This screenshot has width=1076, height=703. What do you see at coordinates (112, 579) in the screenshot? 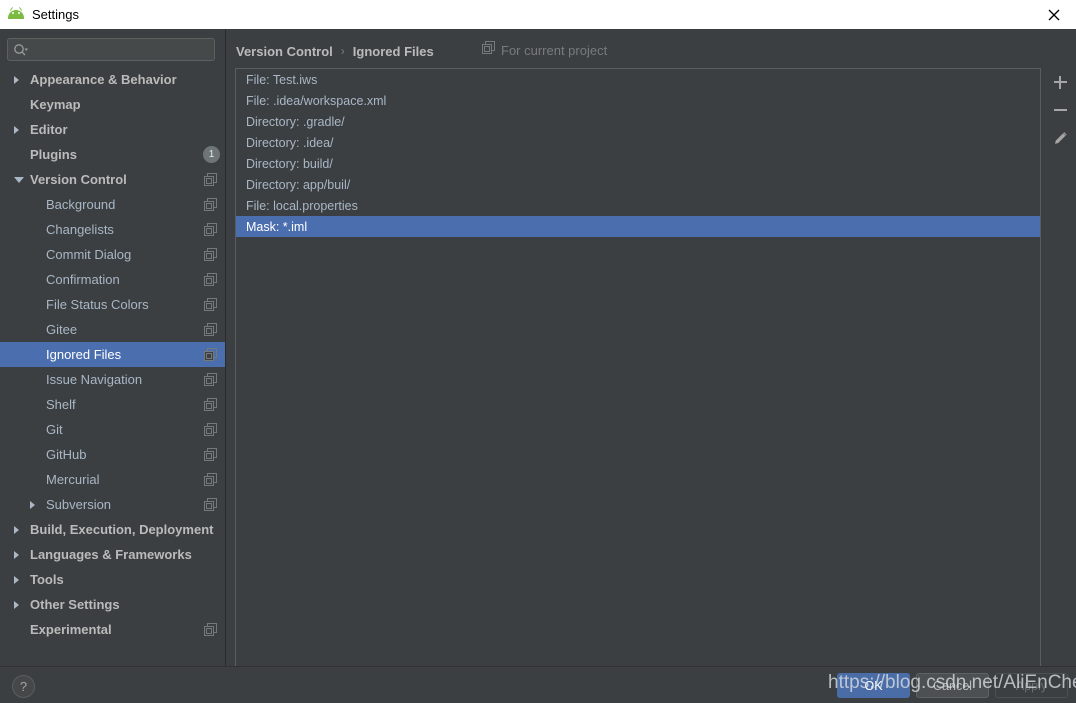
I see `sidebar-item-tools: Tools` at bounding box center [112, 579].